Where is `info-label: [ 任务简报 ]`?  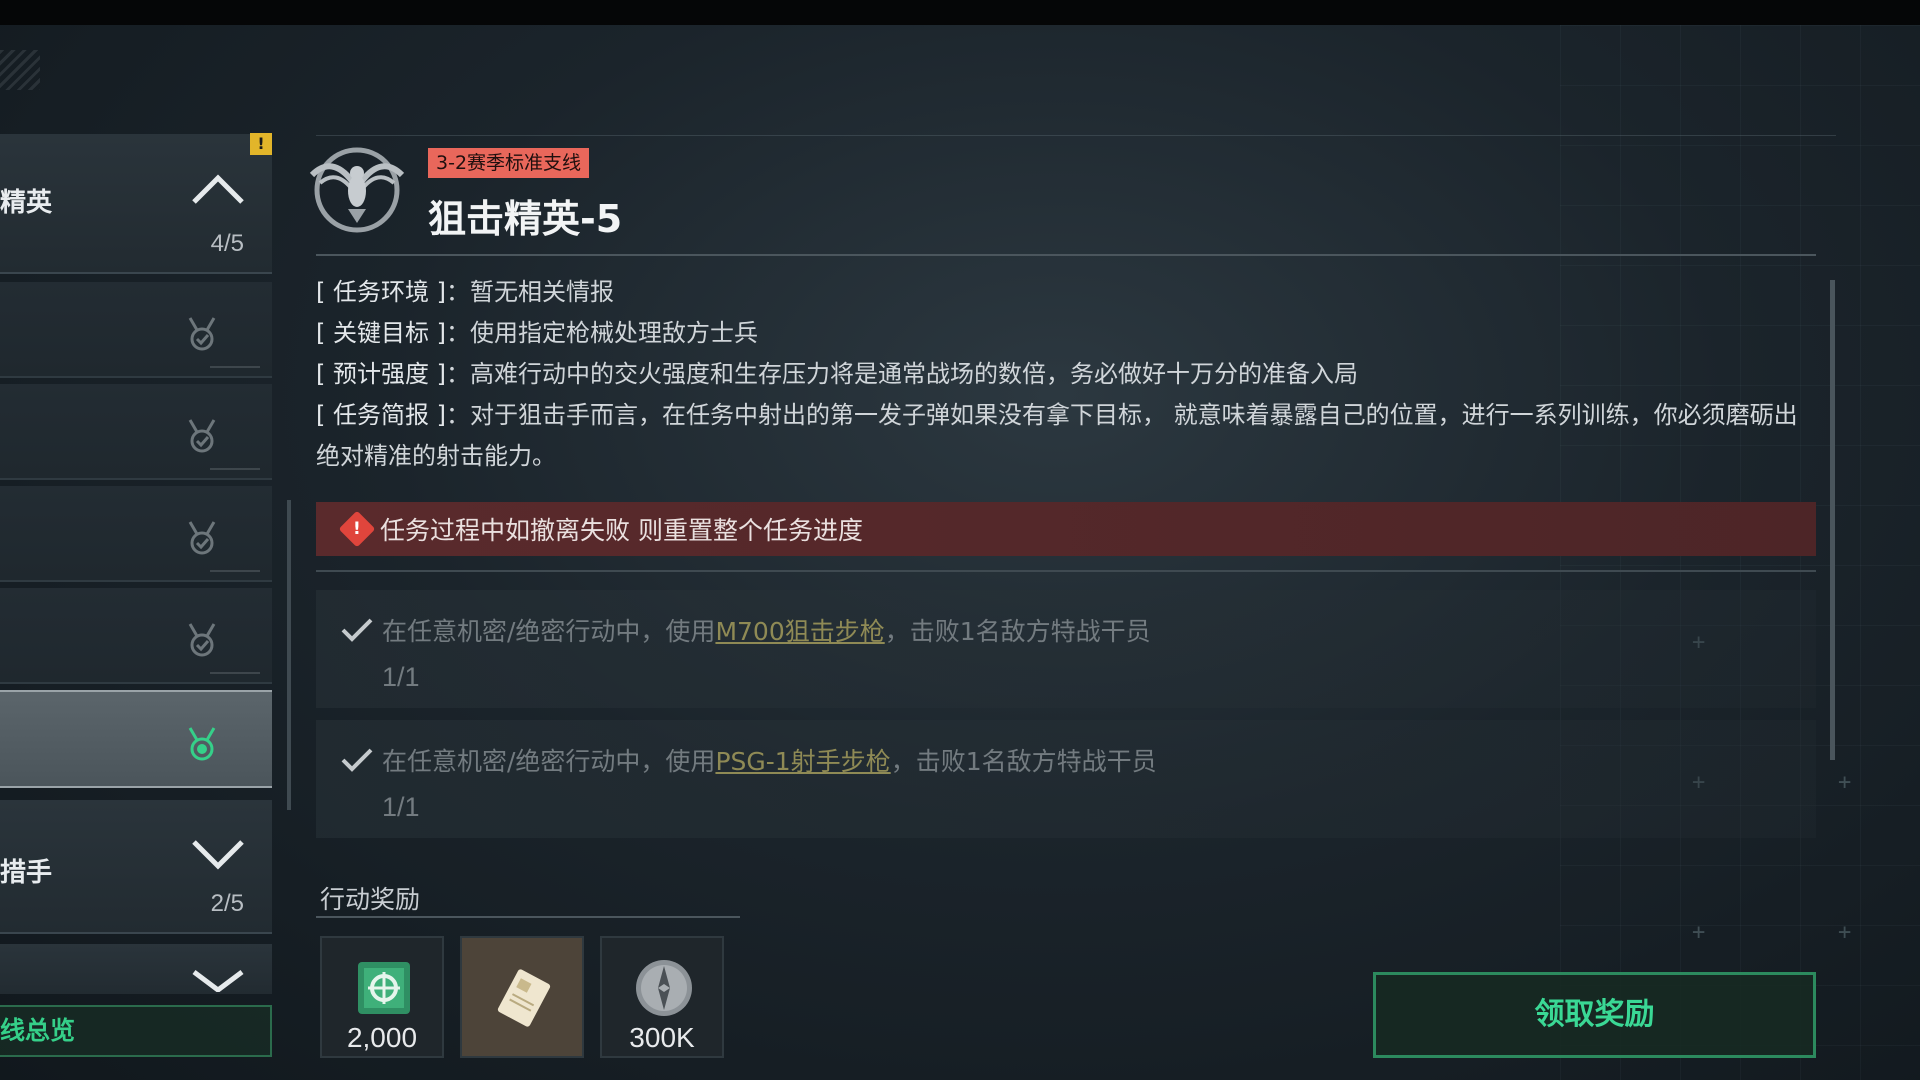
info-label: [ 任务简报 ] is located at coordinates (381, 415).